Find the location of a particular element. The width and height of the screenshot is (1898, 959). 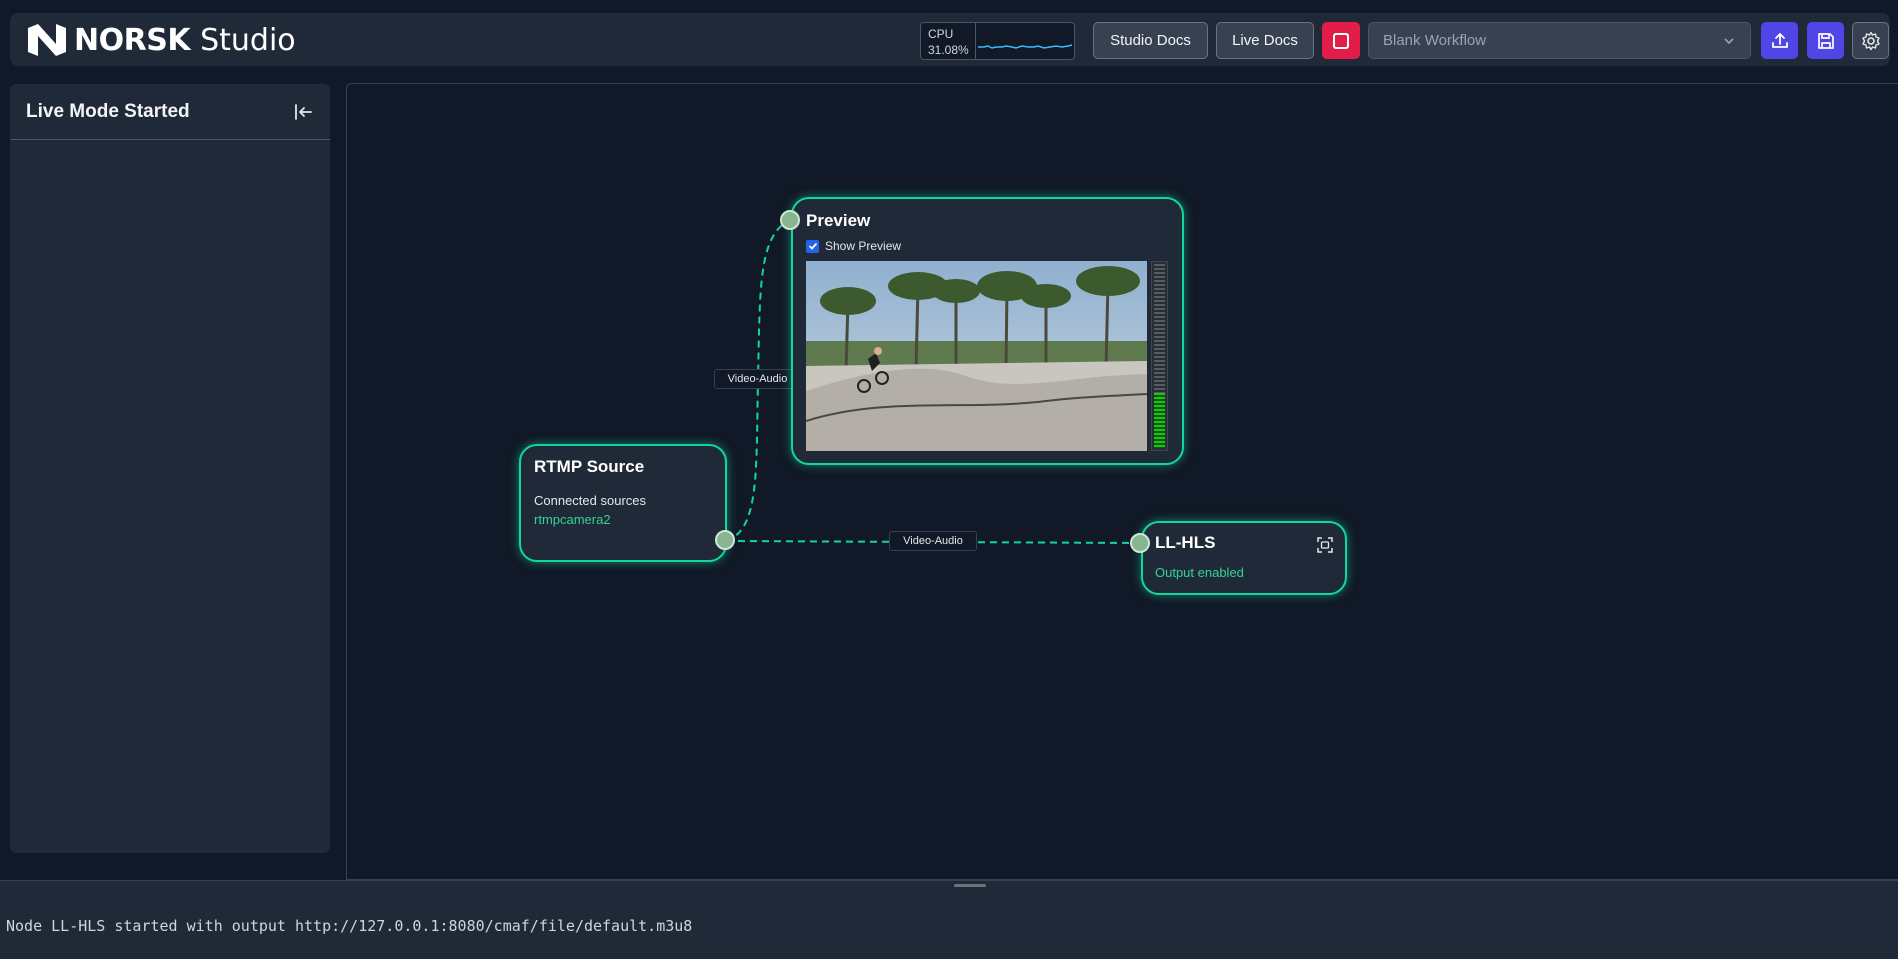

upload-icon is located at coordinates (1779, 40).